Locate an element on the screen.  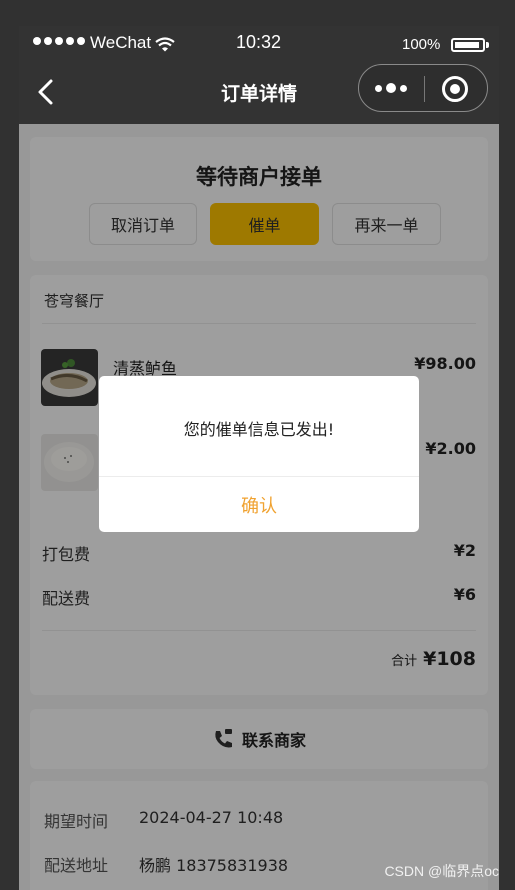
clock: 10:32 is located at coordinates (259, 42).